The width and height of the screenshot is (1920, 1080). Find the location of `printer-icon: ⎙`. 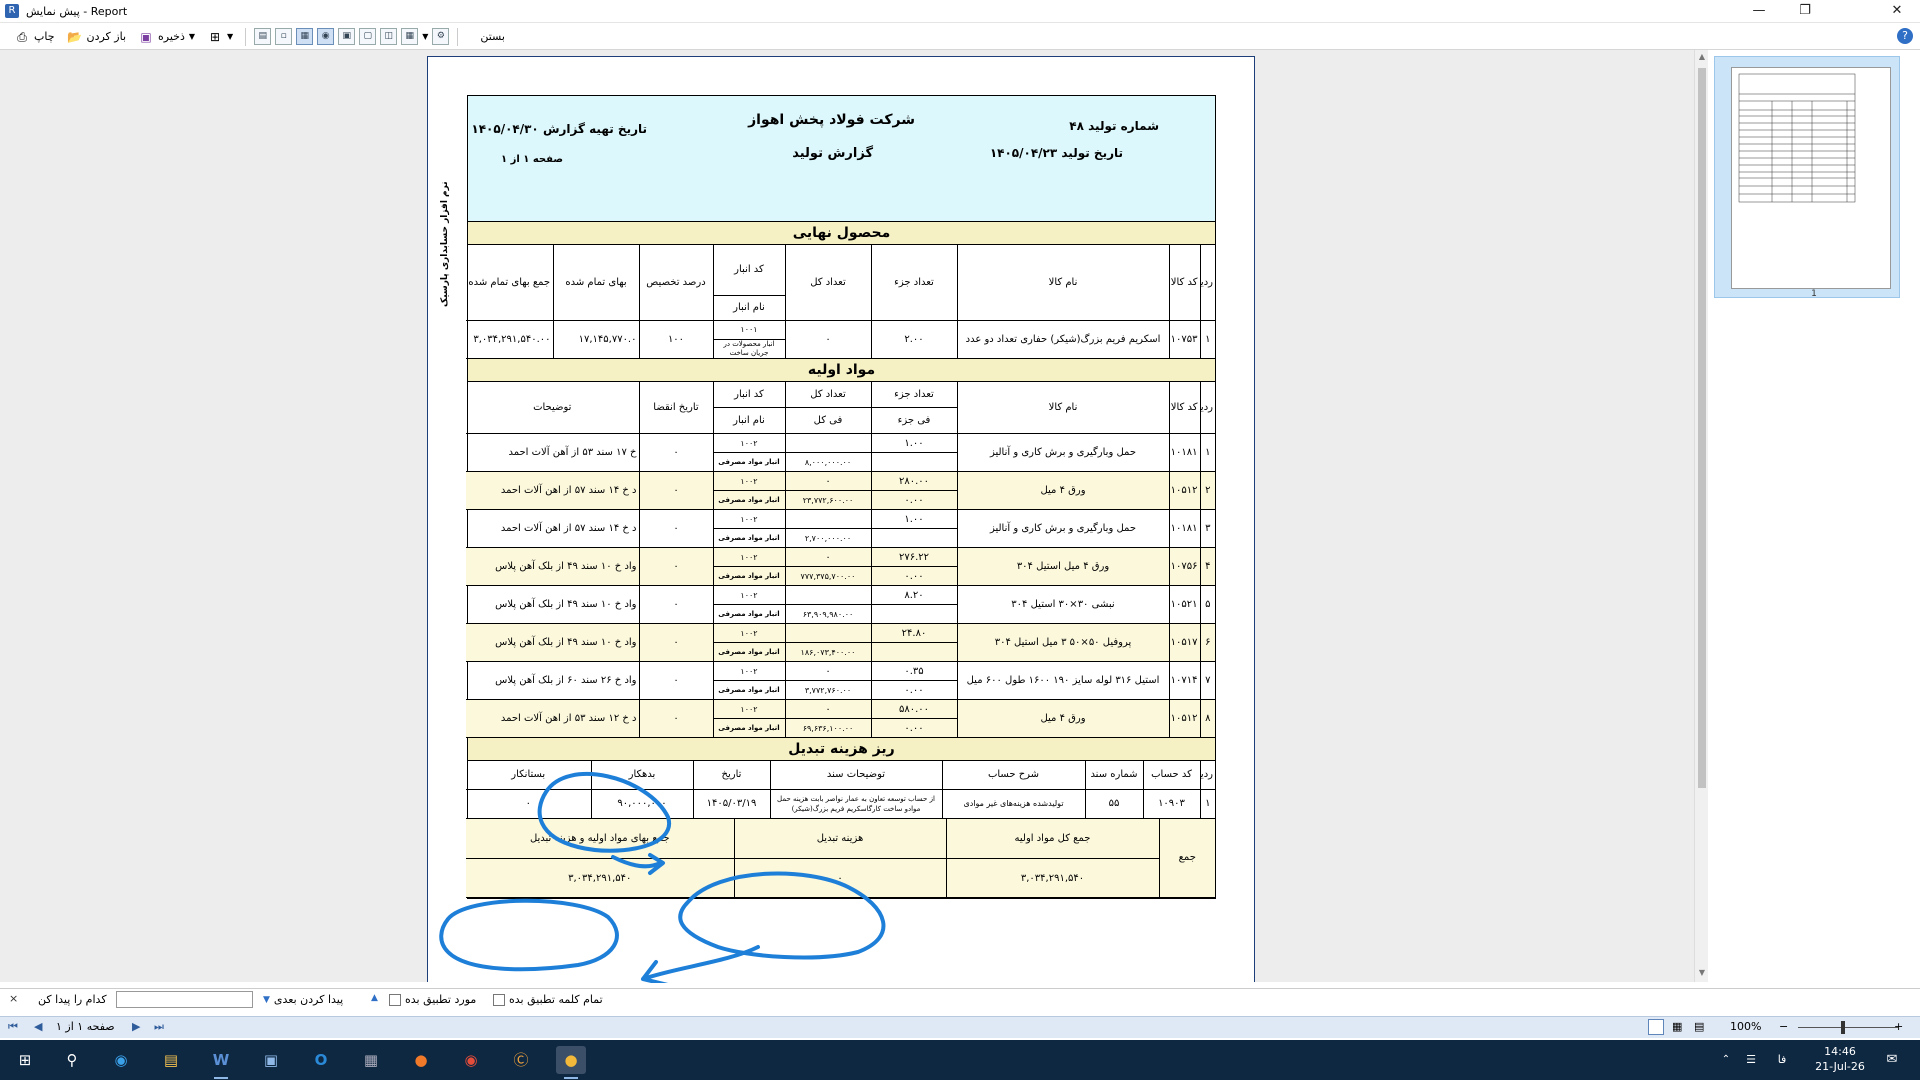

printer-icon: ⎙ is located at coordinates (22, 36).